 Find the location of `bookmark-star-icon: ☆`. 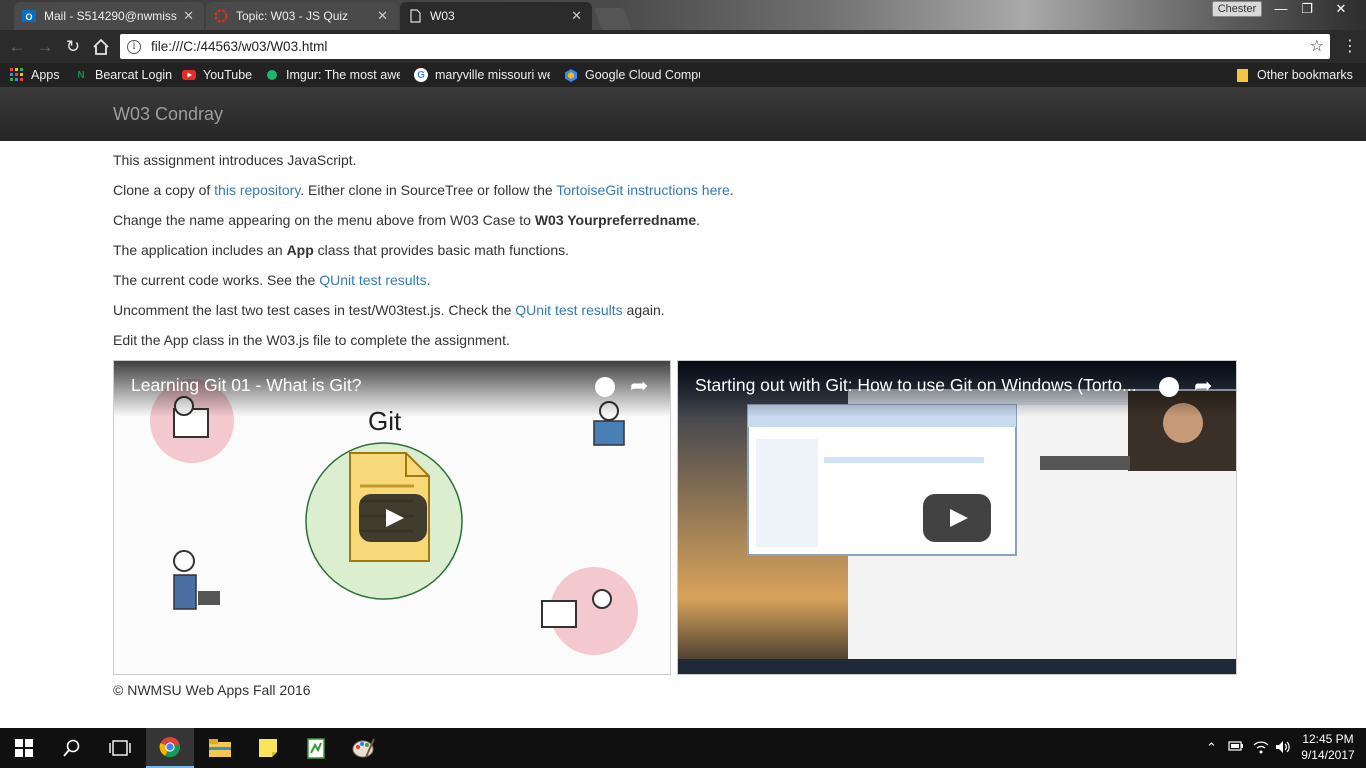

bookmark-star-icon: ☆ is located at coordinates (1317, 46).